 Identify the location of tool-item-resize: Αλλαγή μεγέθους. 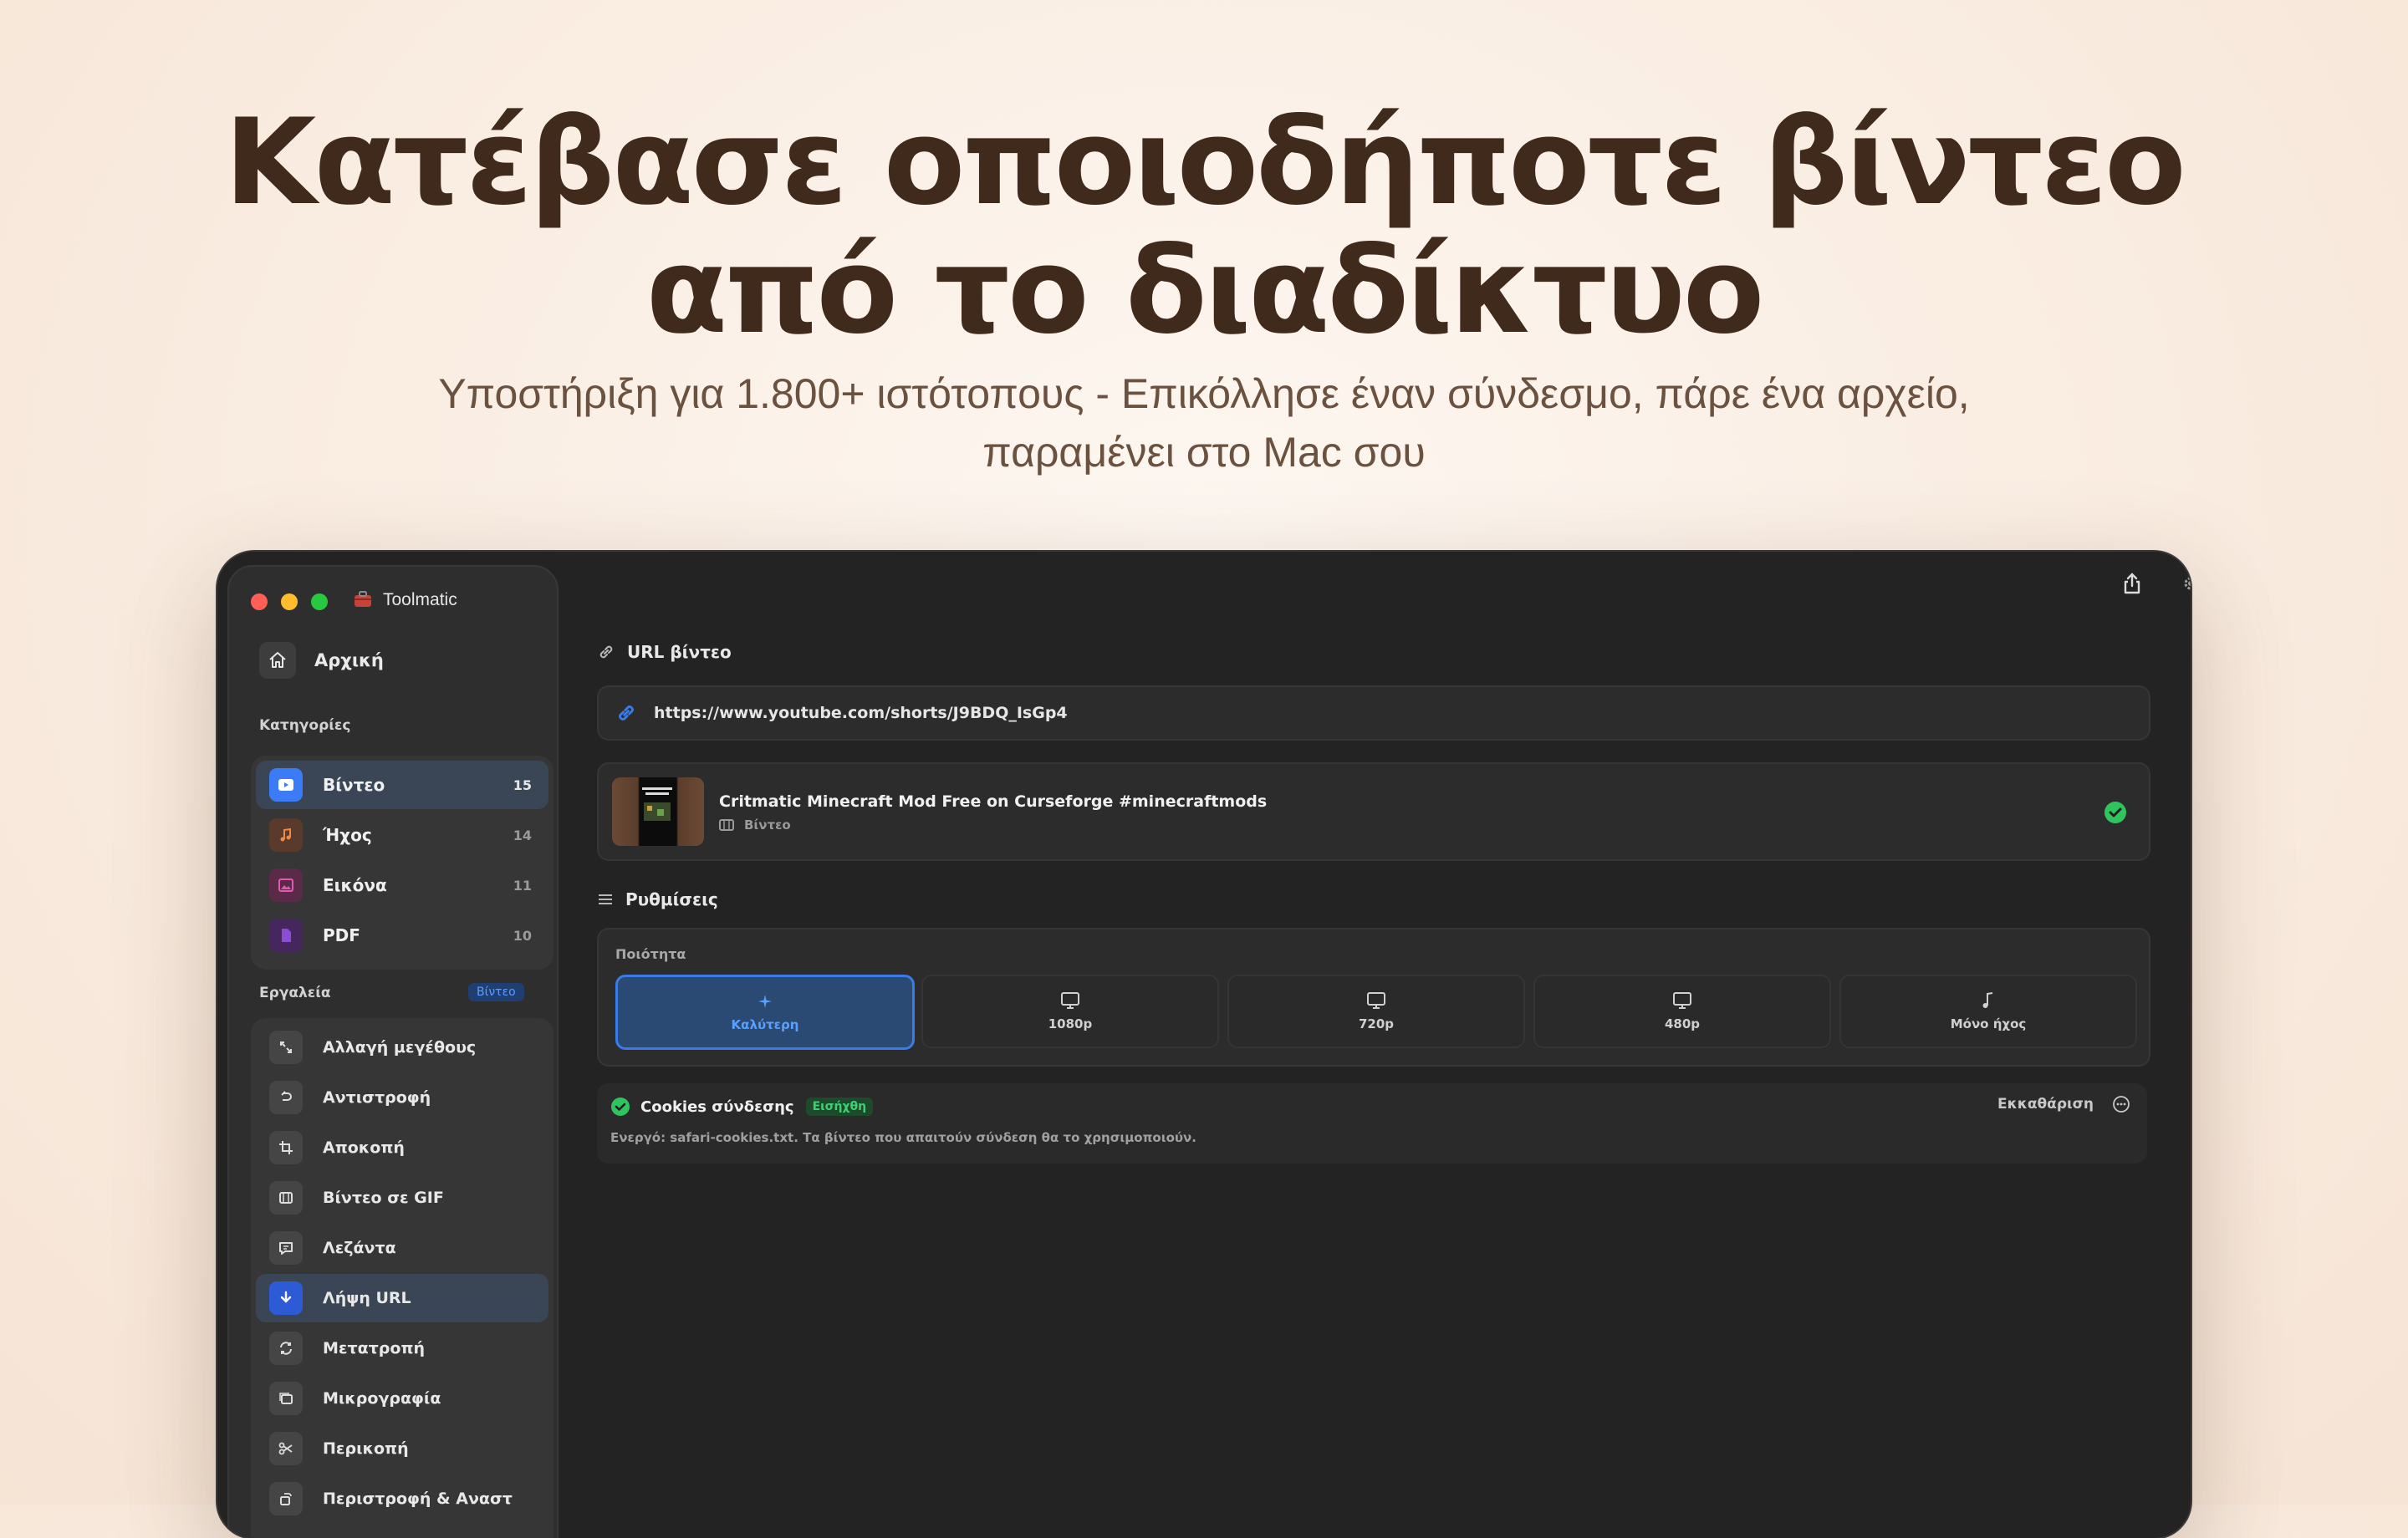
(402, 1047).